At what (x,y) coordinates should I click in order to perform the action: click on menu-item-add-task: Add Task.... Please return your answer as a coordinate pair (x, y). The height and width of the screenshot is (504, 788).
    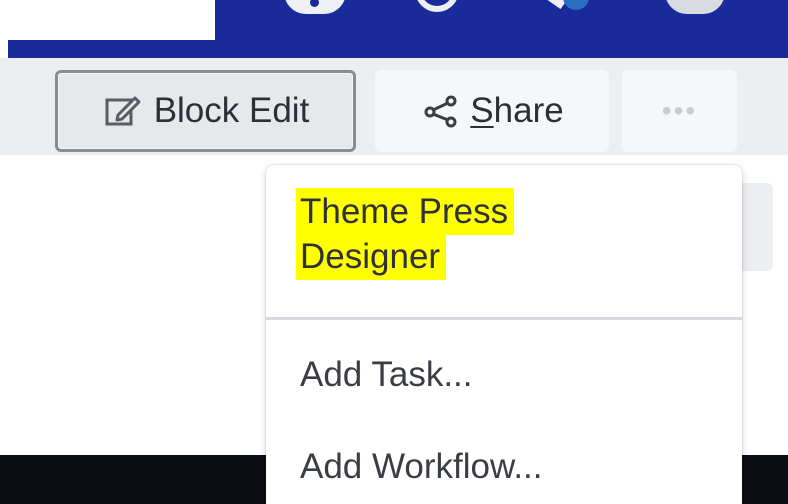
    Looking at the image, I should click on (504, 375).